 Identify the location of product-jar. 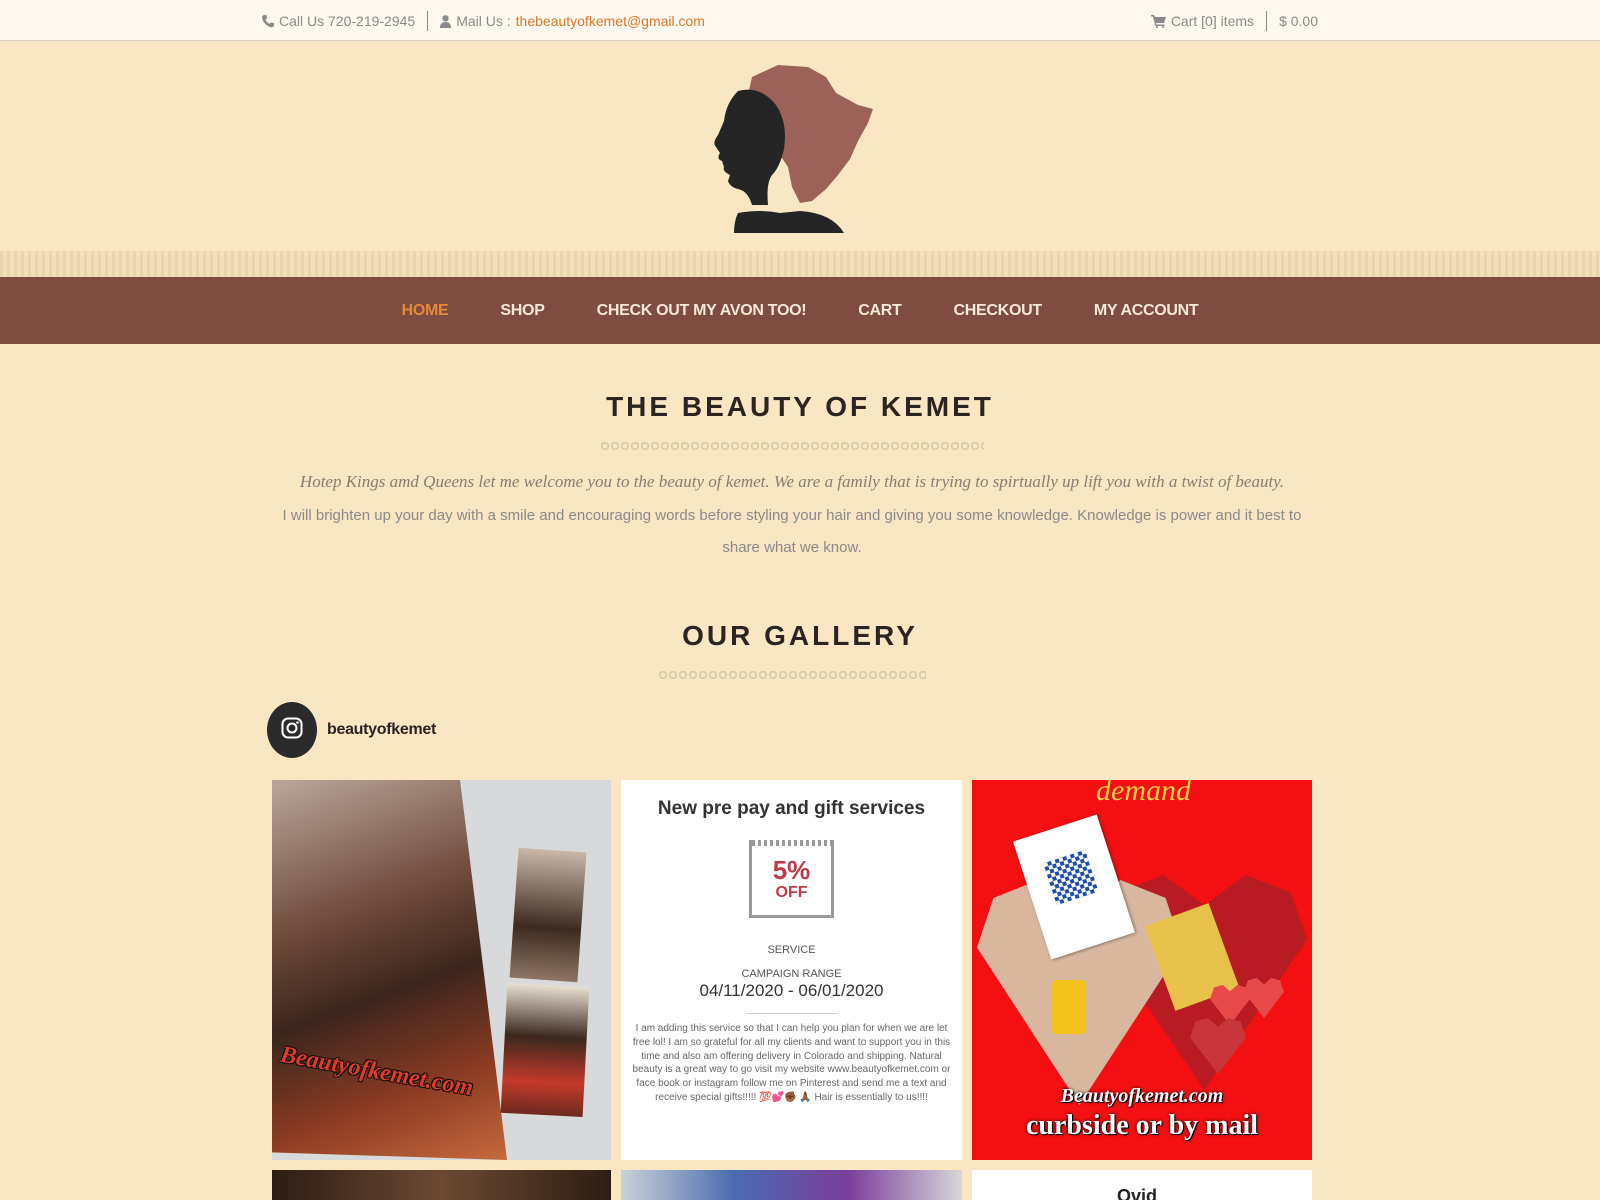
(1069, 1007).